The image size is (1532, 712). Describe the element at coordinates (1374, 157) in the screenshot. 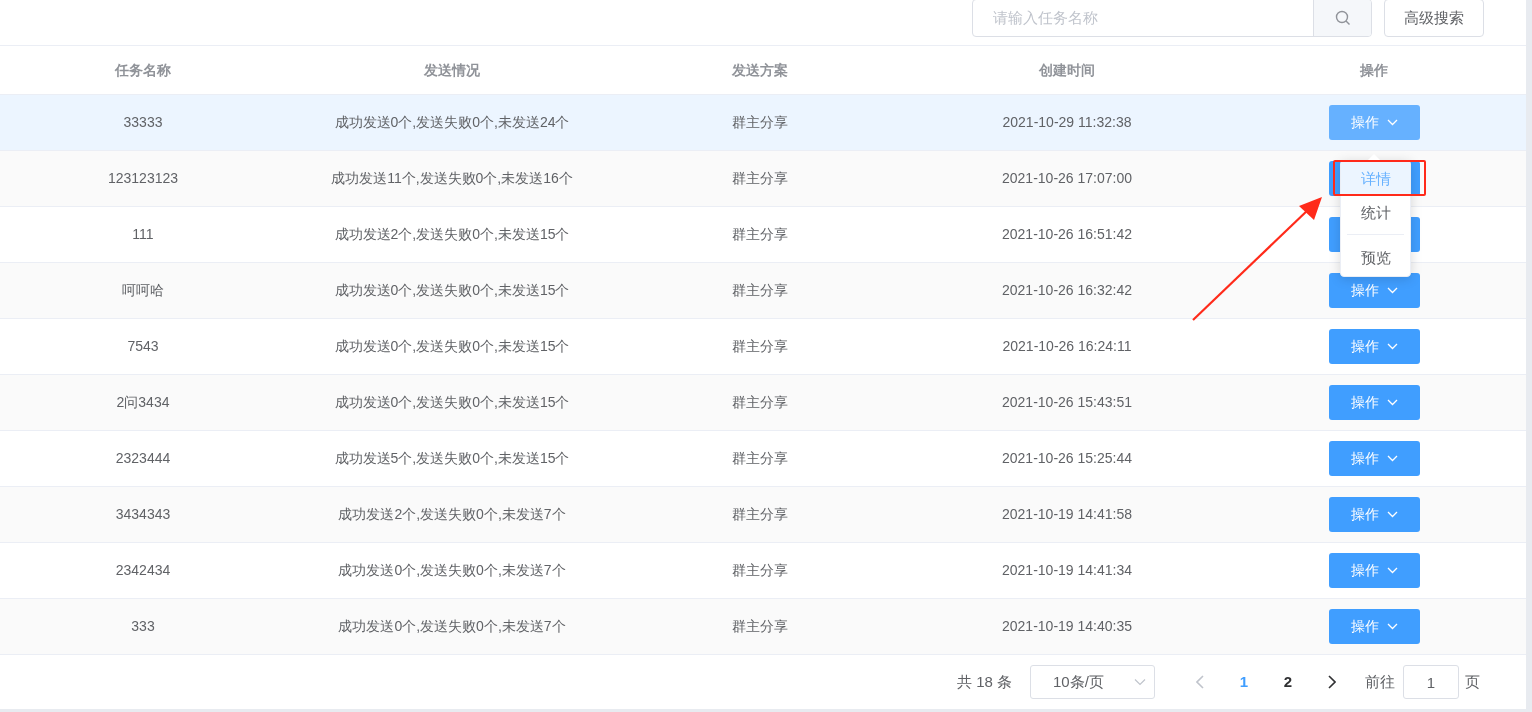

I see `menu-pointer` at that location.